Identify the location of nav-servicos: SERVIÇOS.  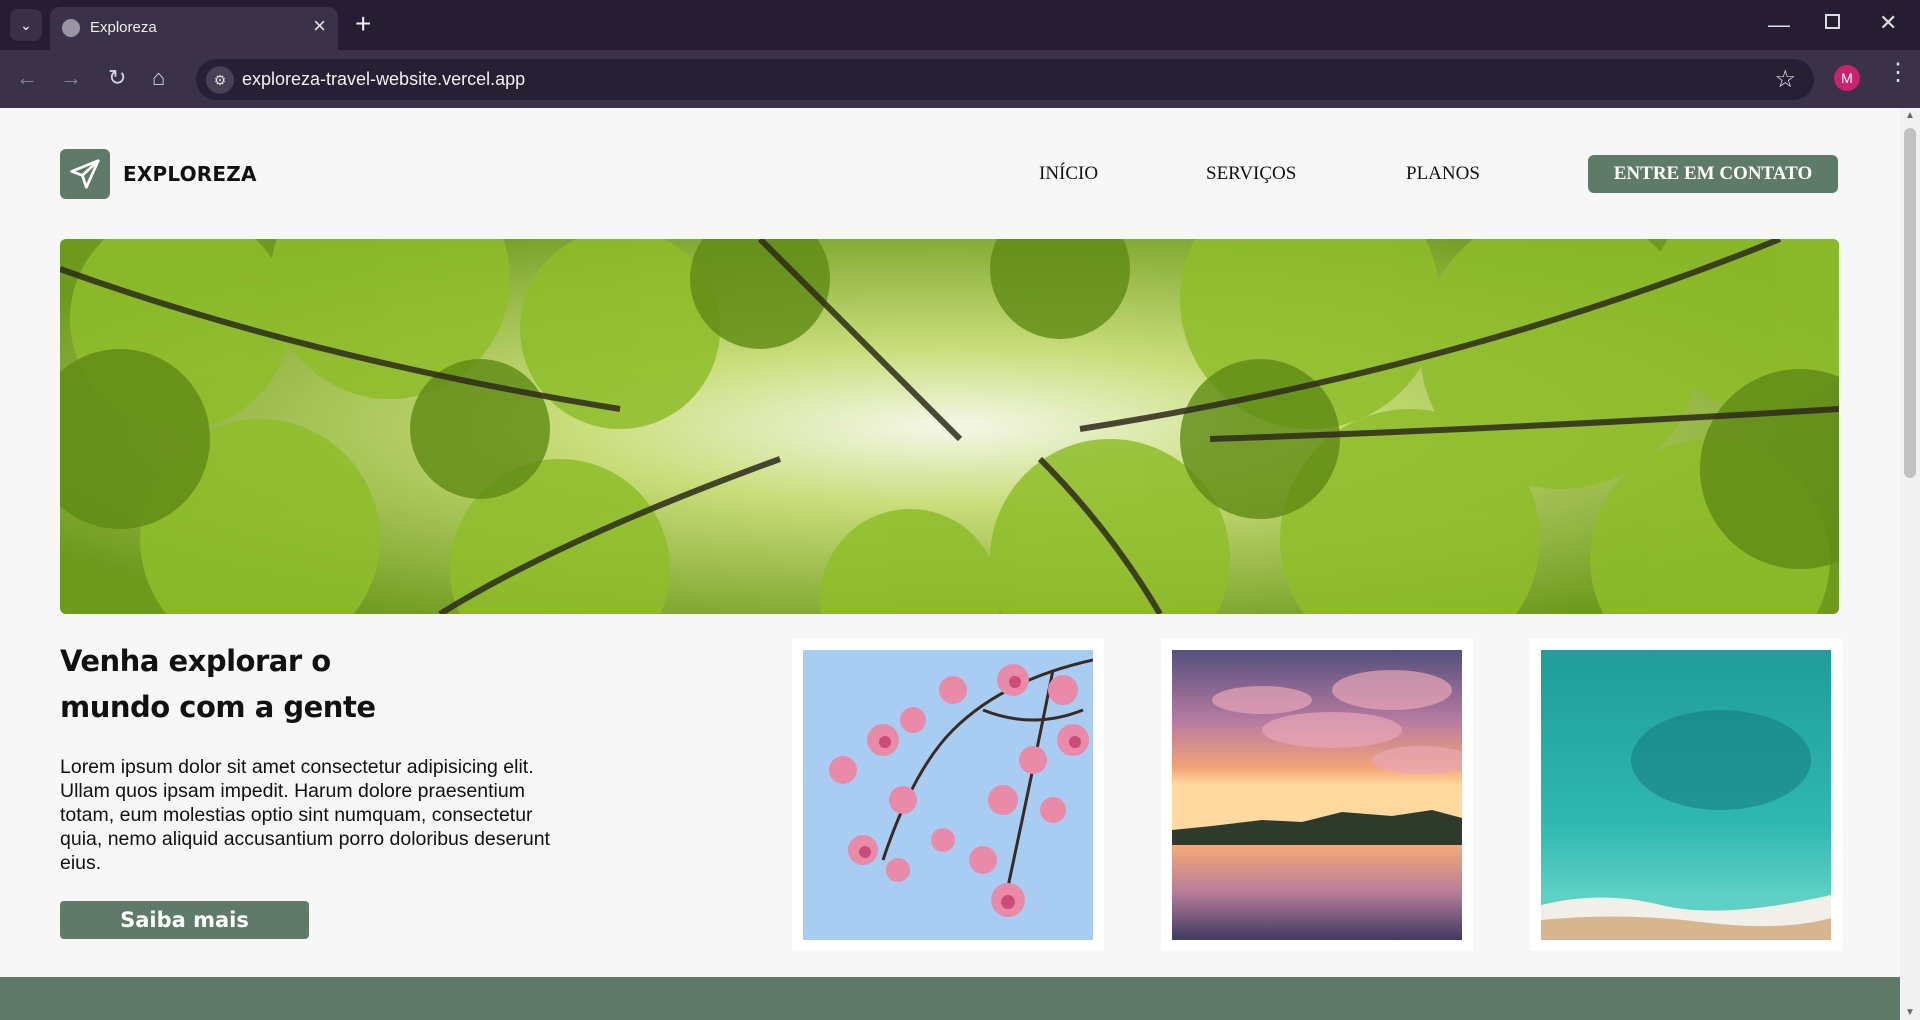
(1251, 174).